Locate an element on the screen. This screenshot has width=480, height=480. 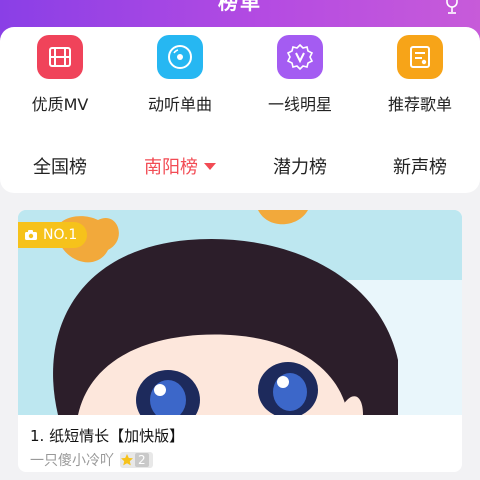
song-artist: 一只傻小冷吖 2 is located at coordinates (91, 460).